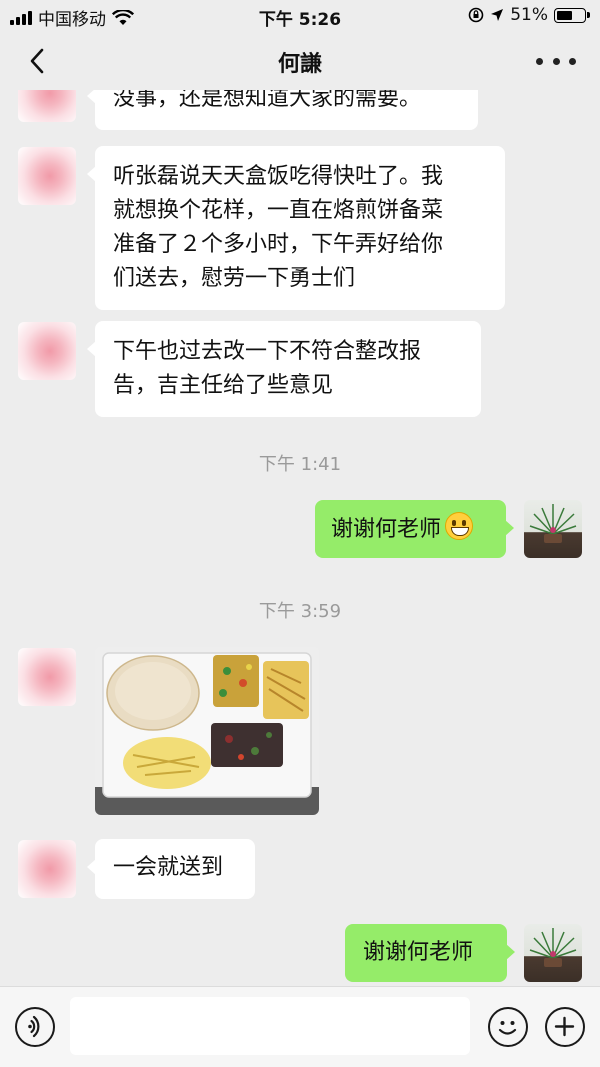 The height and width of the screenshot is (1067, 600). I want to click on grinning-face-icon, so click(459, 526).